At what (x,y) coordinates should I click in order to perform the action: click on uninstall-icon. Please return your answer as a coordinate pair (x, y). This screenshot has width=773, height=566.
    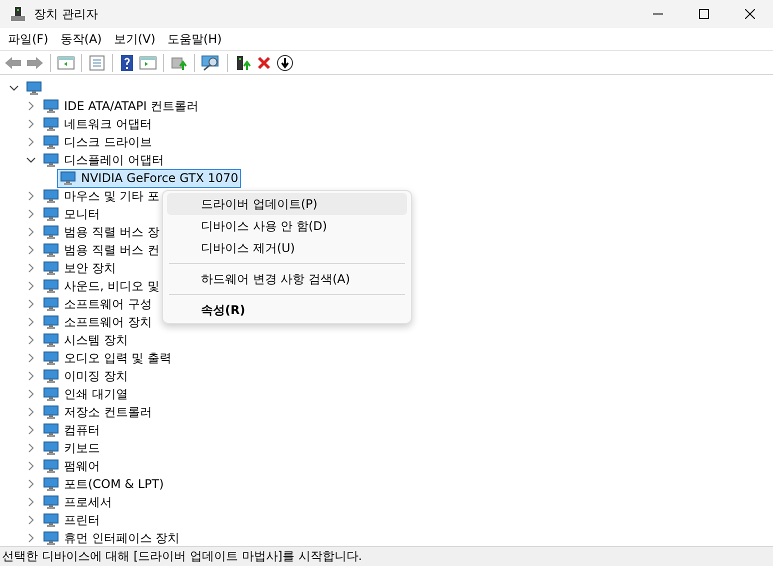
    Looking at the image, I should click on (264, 62).